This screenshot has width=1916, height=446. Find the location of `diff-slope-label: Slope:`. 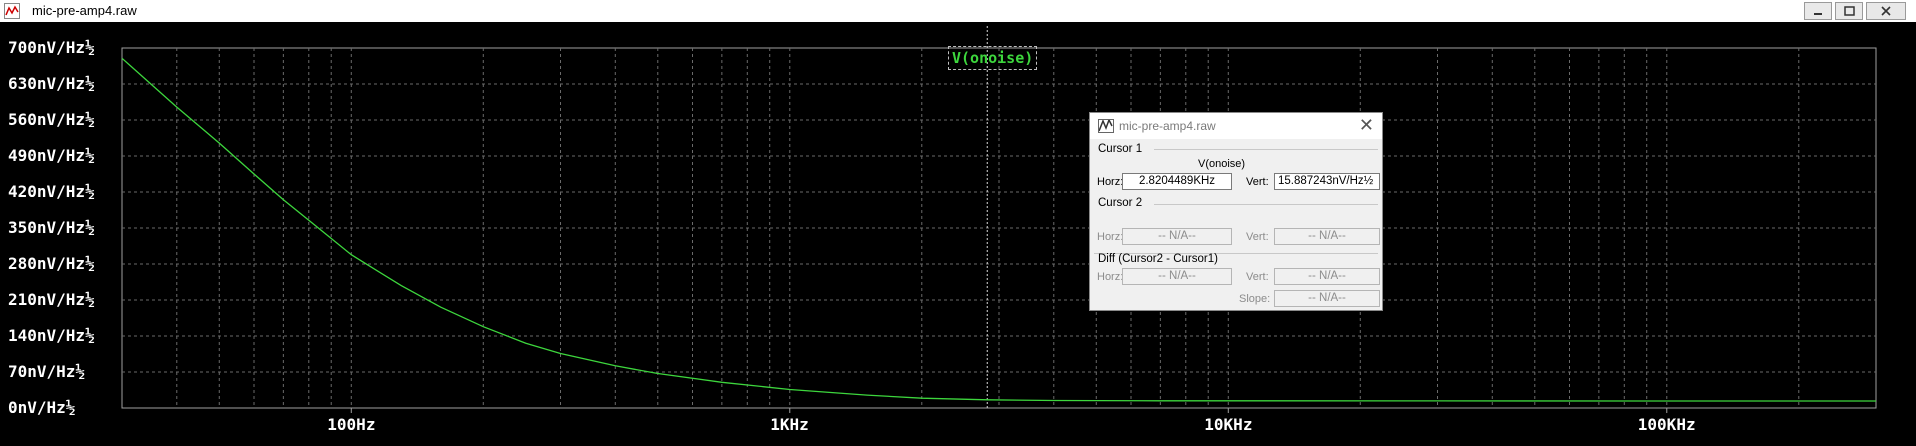

diff-slope-label: Slope: is located at coordinates (1255, 299).